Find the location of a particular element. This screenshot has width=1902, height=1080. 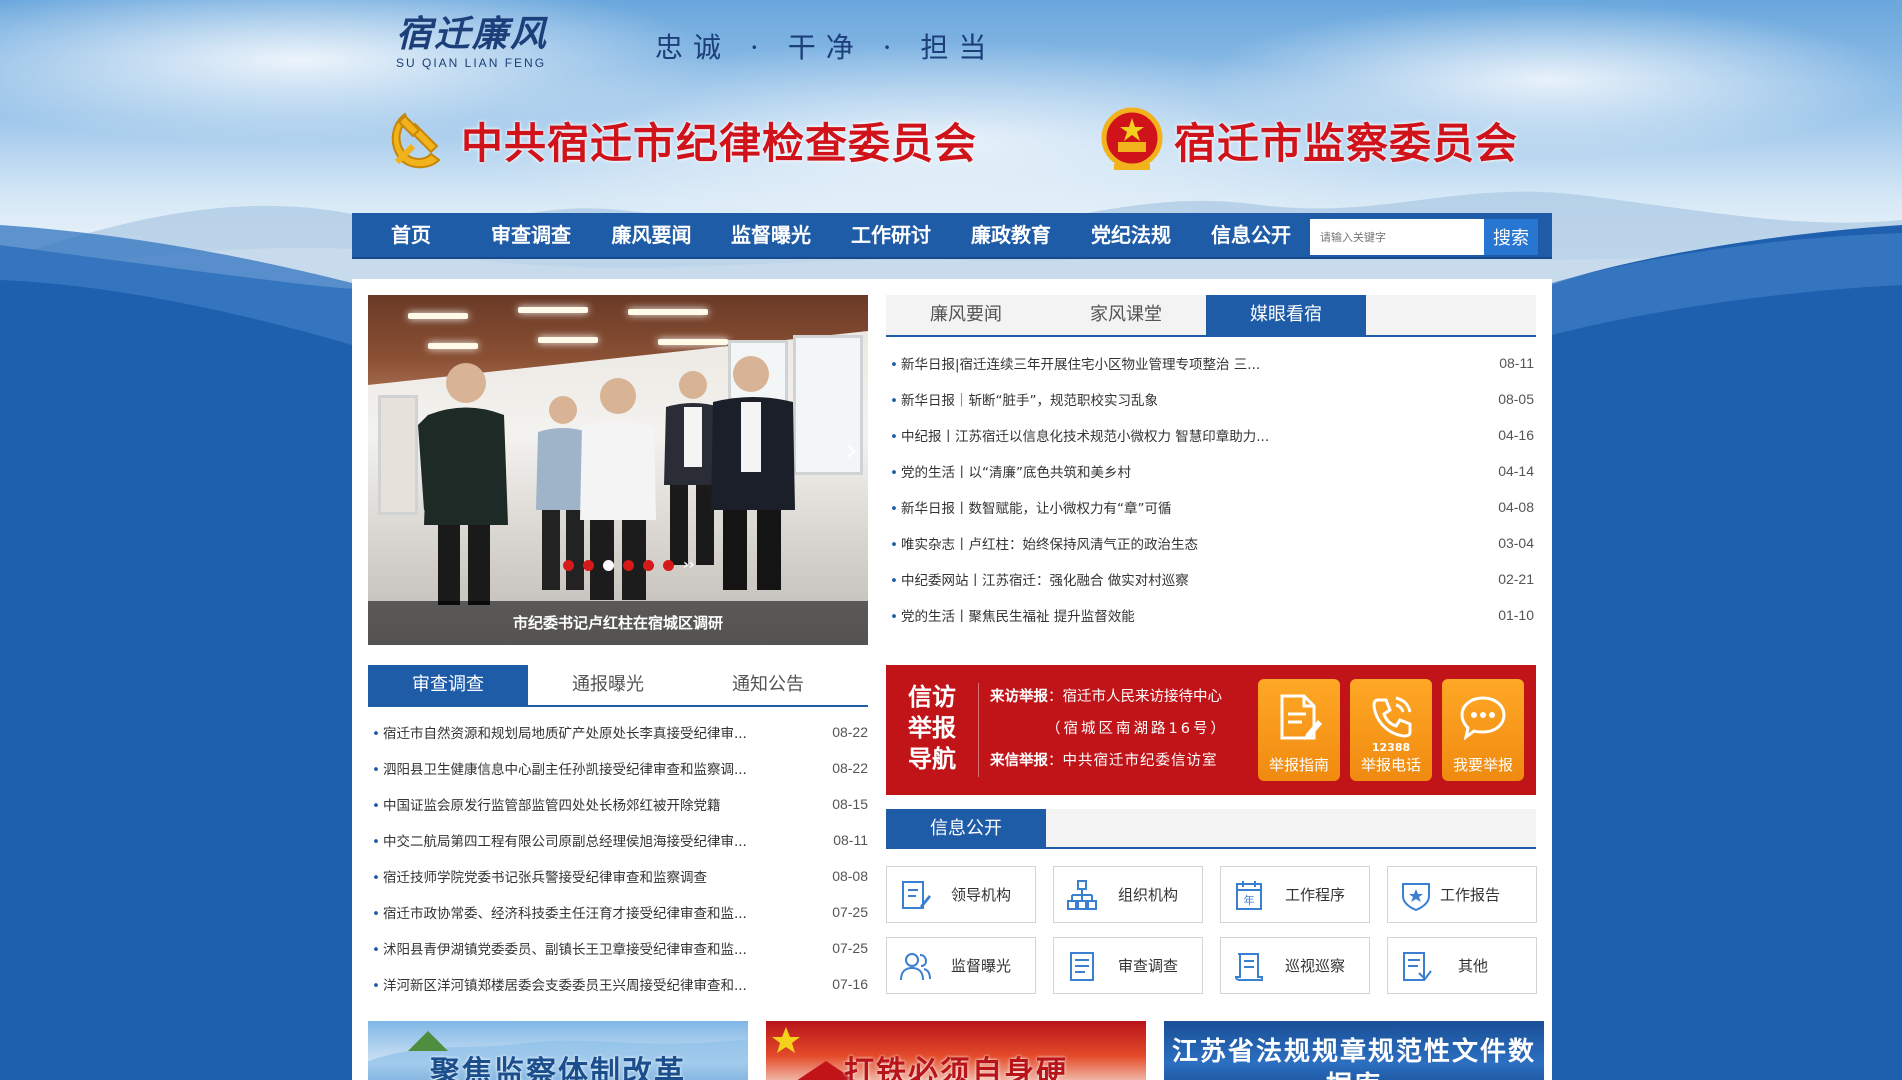

badge-icon is located at coordinates (1416, 895).